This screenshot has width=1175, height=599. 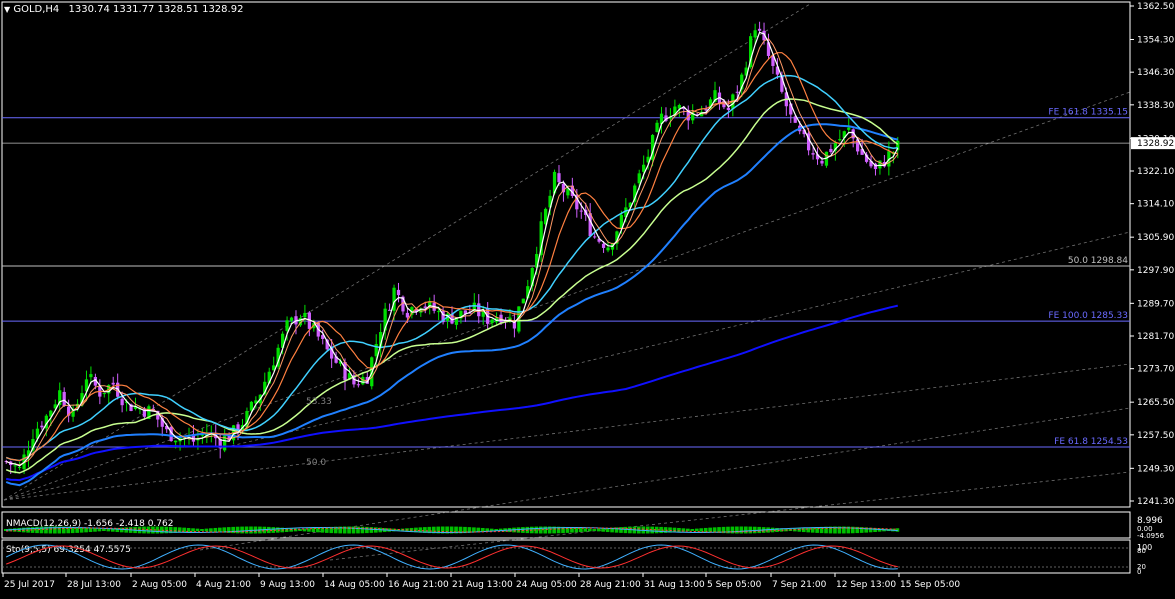 I want to click on level-label: 50.0 1298.84, so click(x=1098, y=261).